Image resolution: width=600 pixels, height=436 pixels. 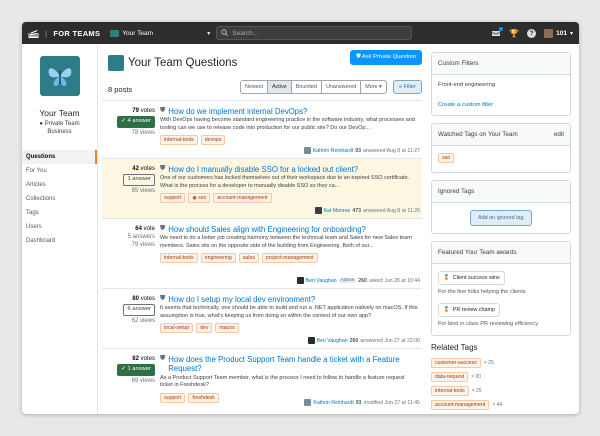 I want to click on ask-question-button: ⛊ Ask Private Question, so click(x=386, y=57).